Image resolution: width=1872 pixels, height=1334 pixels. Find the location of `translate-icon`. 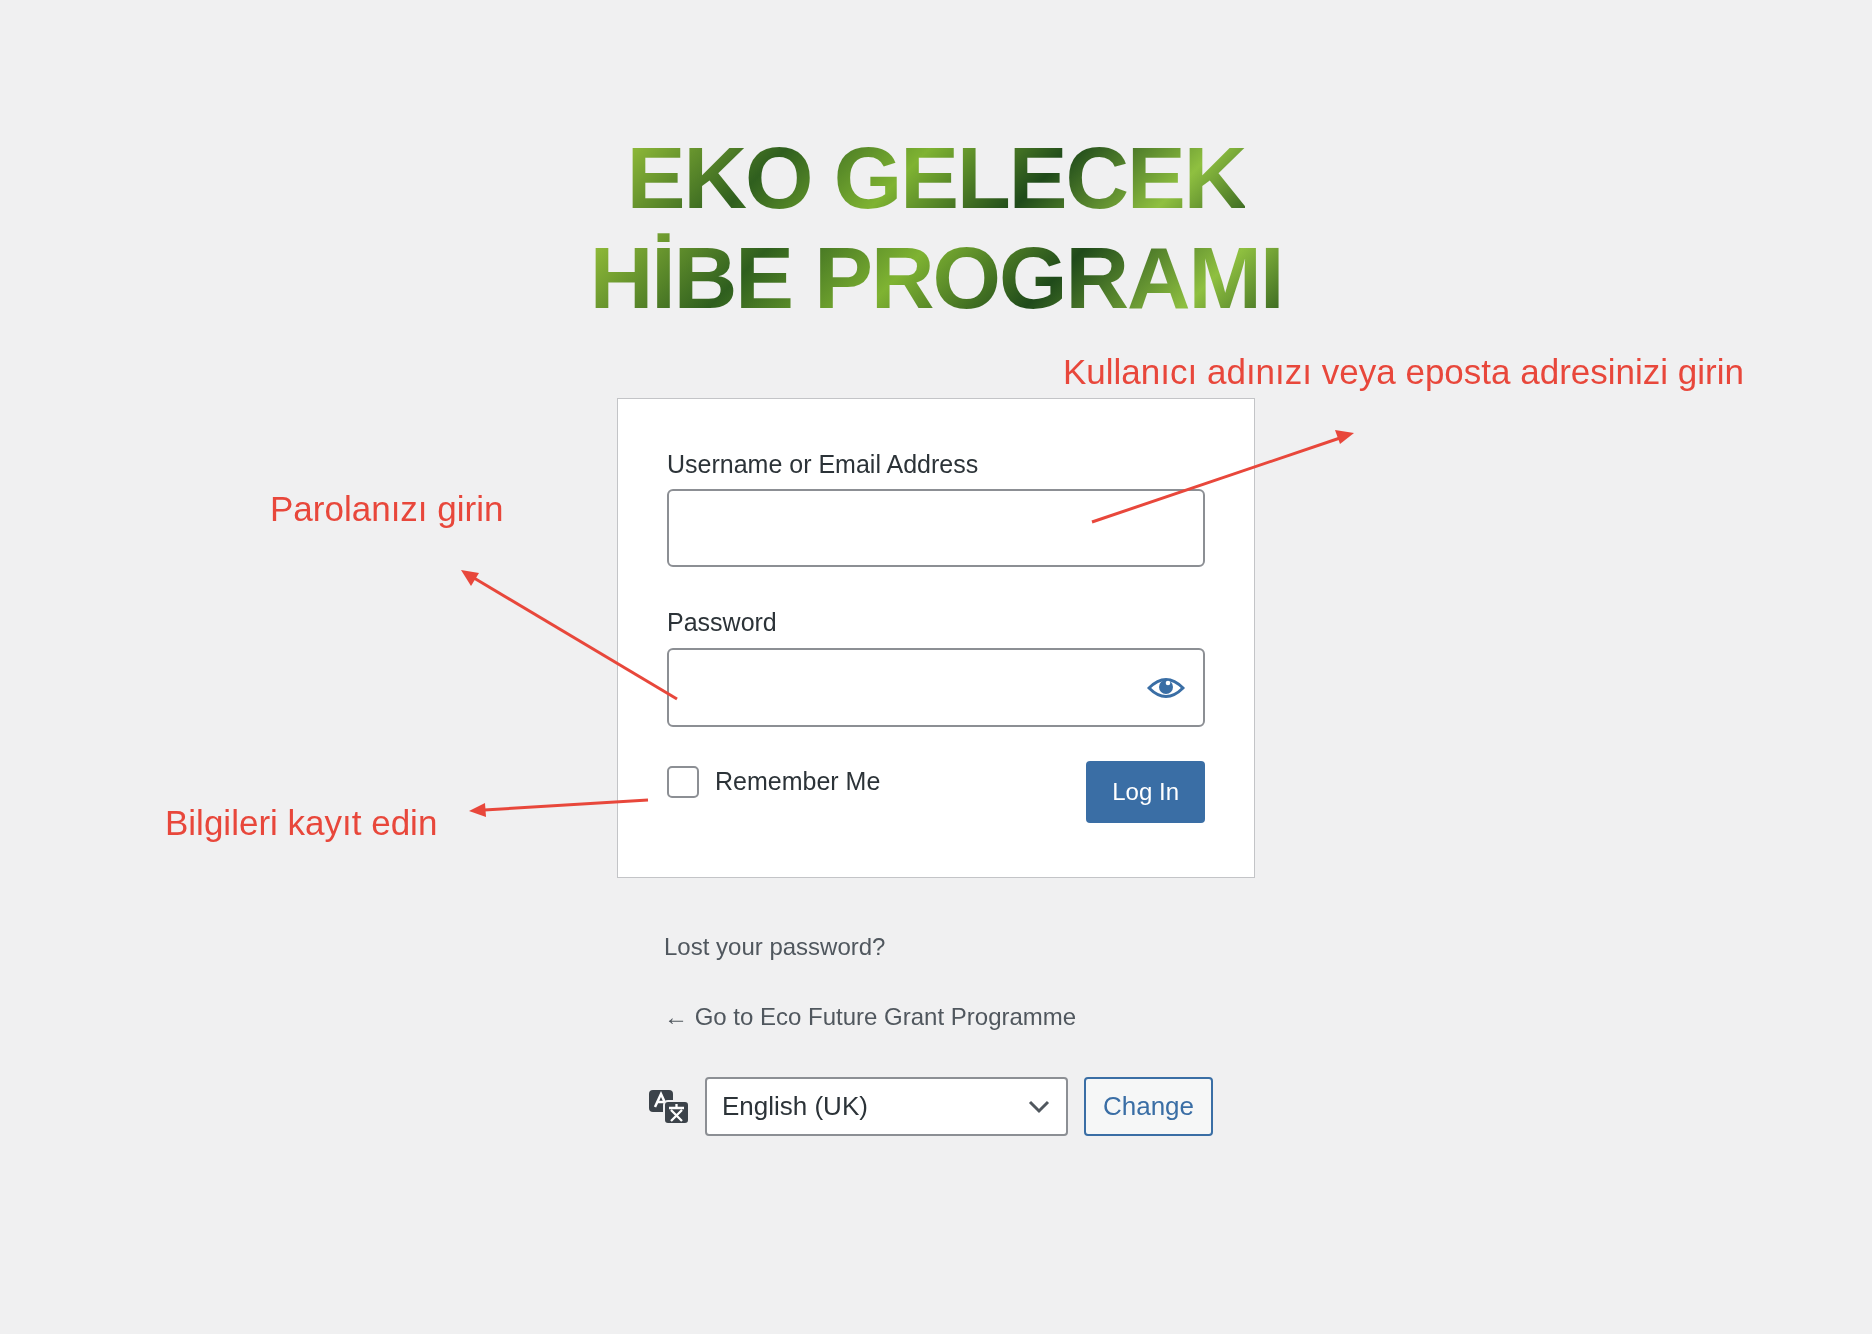

translate-icon is located at coordinates (668, 1106).